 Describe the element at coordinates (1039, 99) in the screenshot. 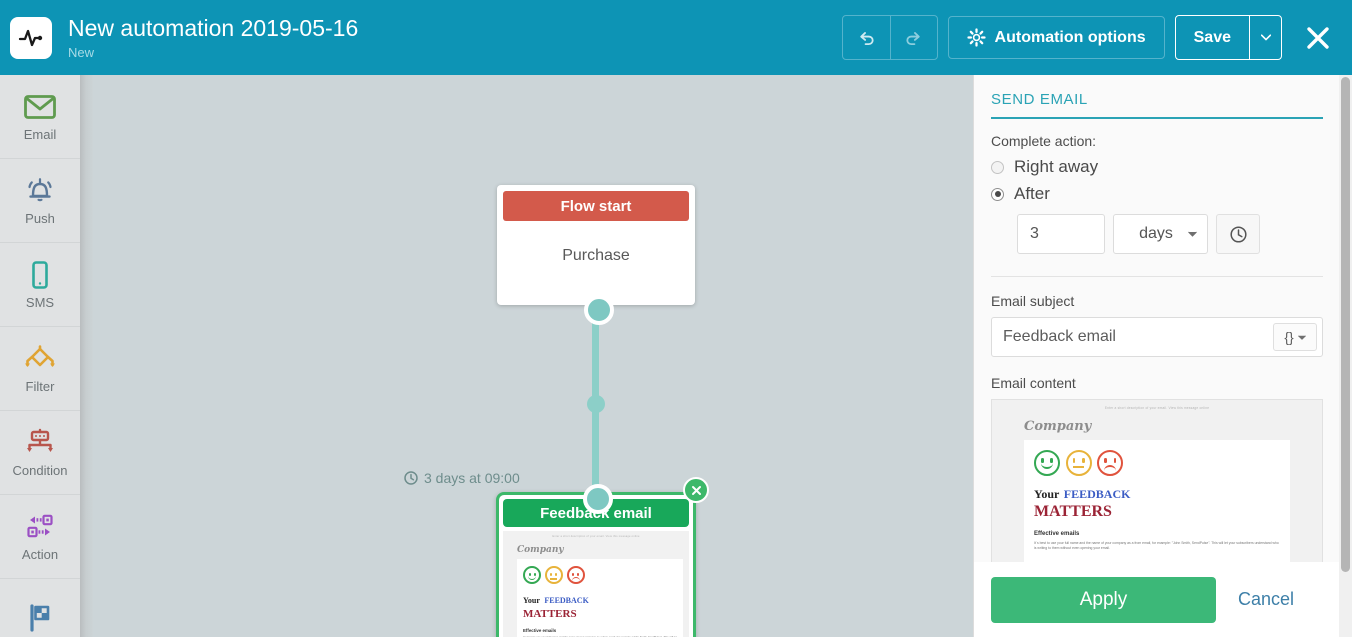

I see `panel-heading: SEND EMAIL` at that location.